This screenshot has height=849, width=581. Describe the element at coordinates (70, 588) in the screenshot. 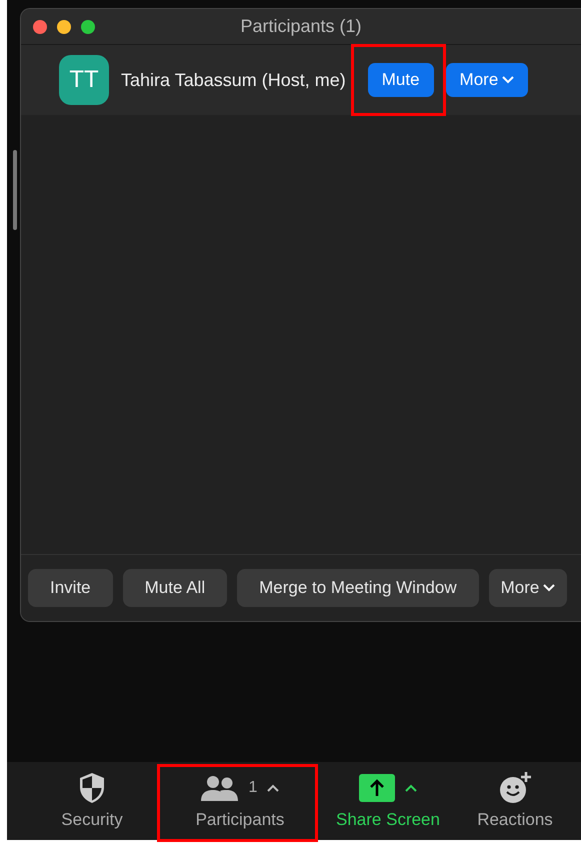

I see `footer-button: Invite` at that location.